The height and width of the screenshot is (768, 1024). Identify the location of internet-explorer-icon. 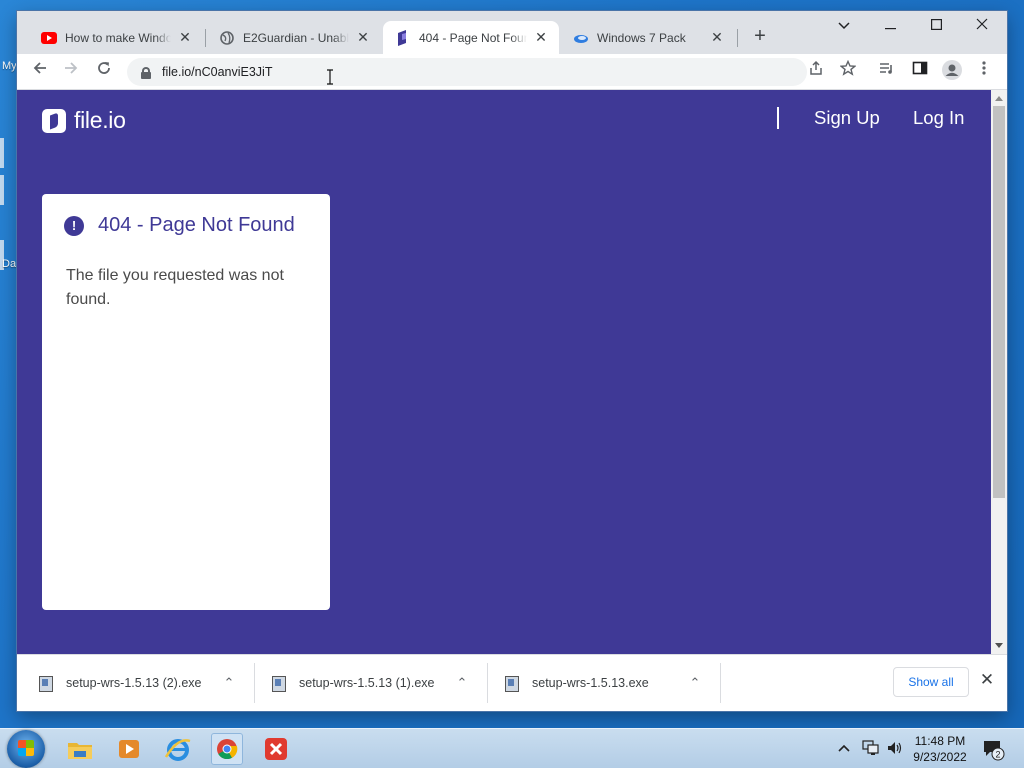
(178, 749).